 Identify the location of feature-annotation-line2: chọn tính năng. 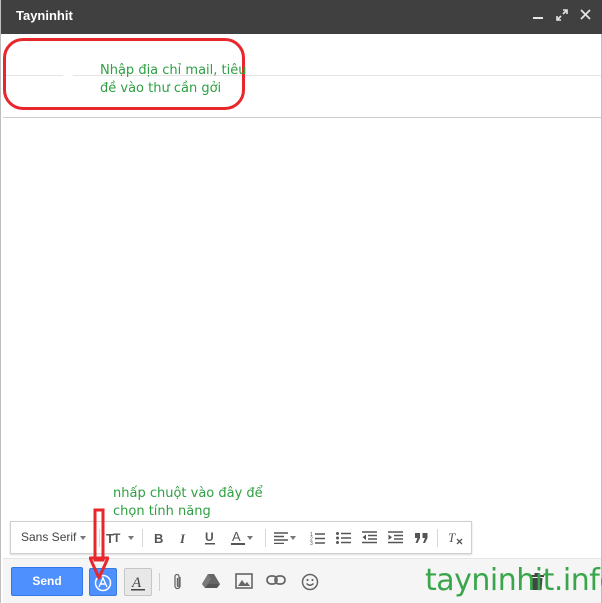
(162, 511).